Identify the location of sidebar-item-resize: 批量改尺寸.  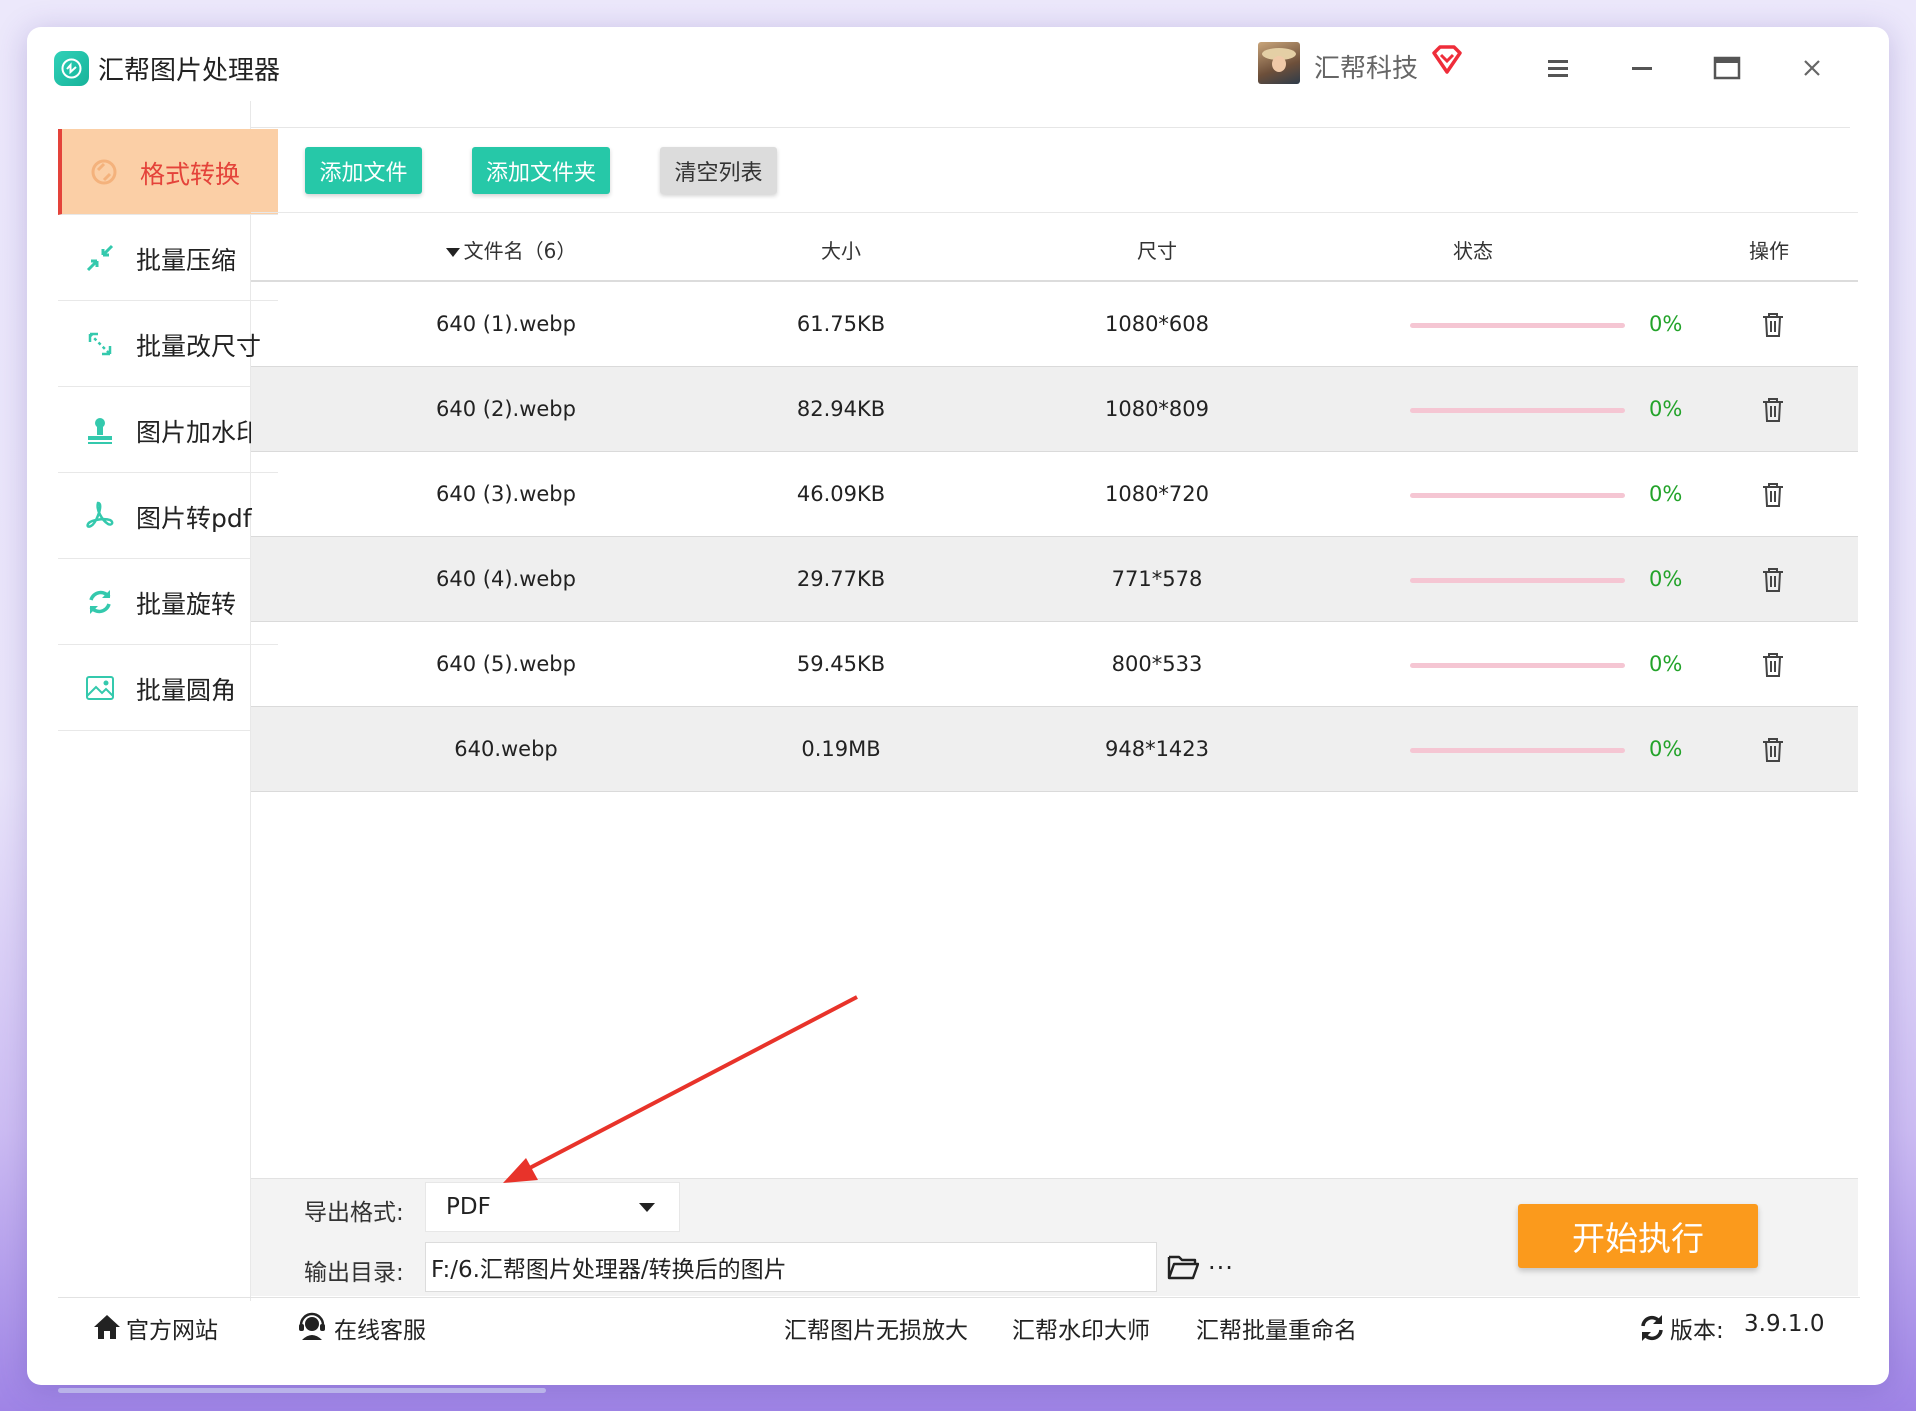
(168, 344).